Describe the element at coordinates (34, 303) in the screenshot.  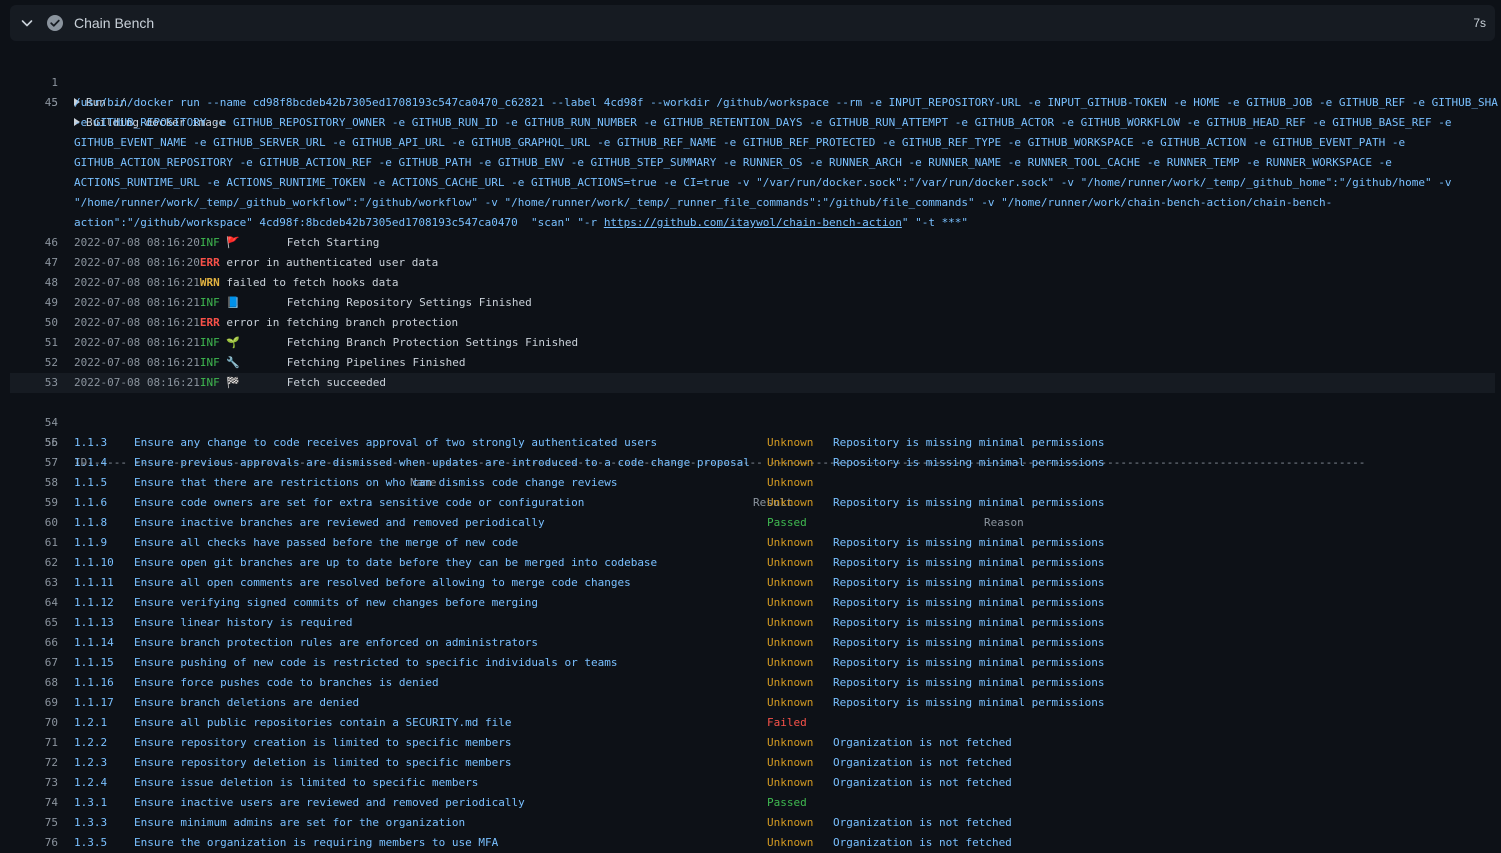
I see `line-number: 49` at that location.